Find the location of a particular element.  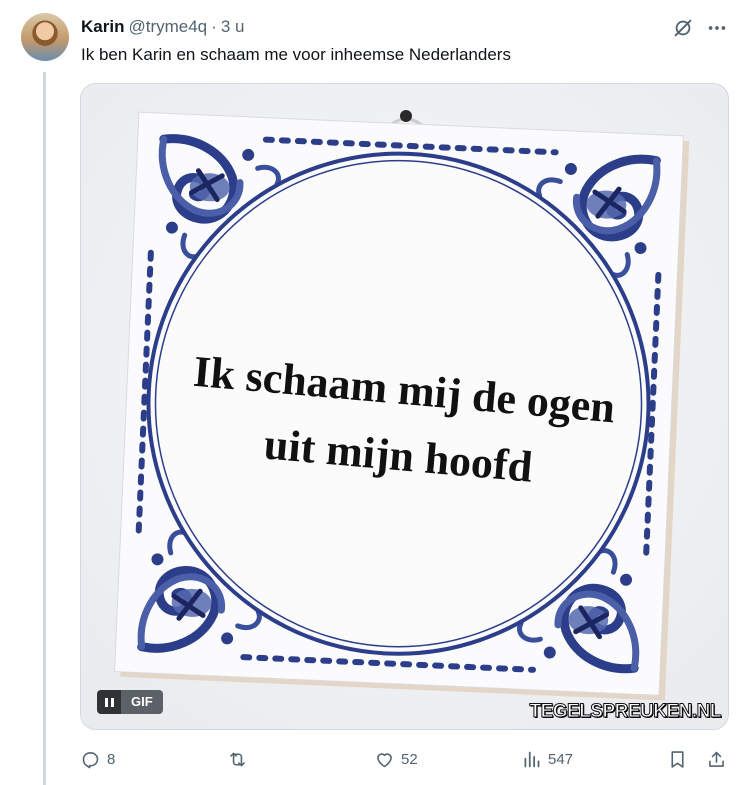

reply-icon is located at coordinates (90, 759).